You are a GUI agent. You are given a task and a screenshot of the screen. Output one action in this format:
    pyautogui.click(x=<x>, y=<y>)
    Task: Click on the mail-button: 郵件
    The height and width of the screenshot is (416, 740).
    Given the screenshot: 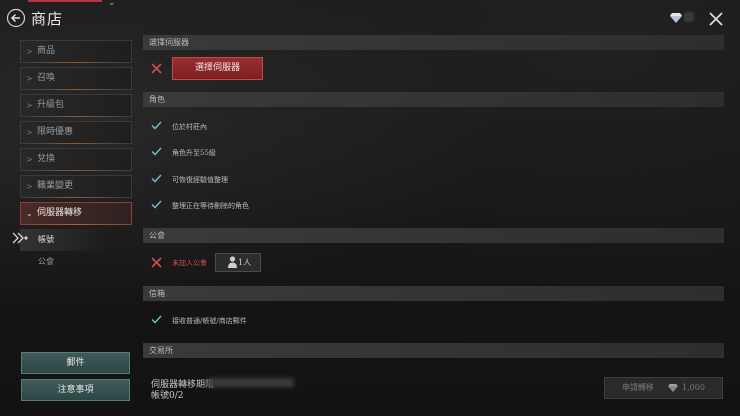 What is the action you would take?
    pyautogui.click(x=75, y=363)
    